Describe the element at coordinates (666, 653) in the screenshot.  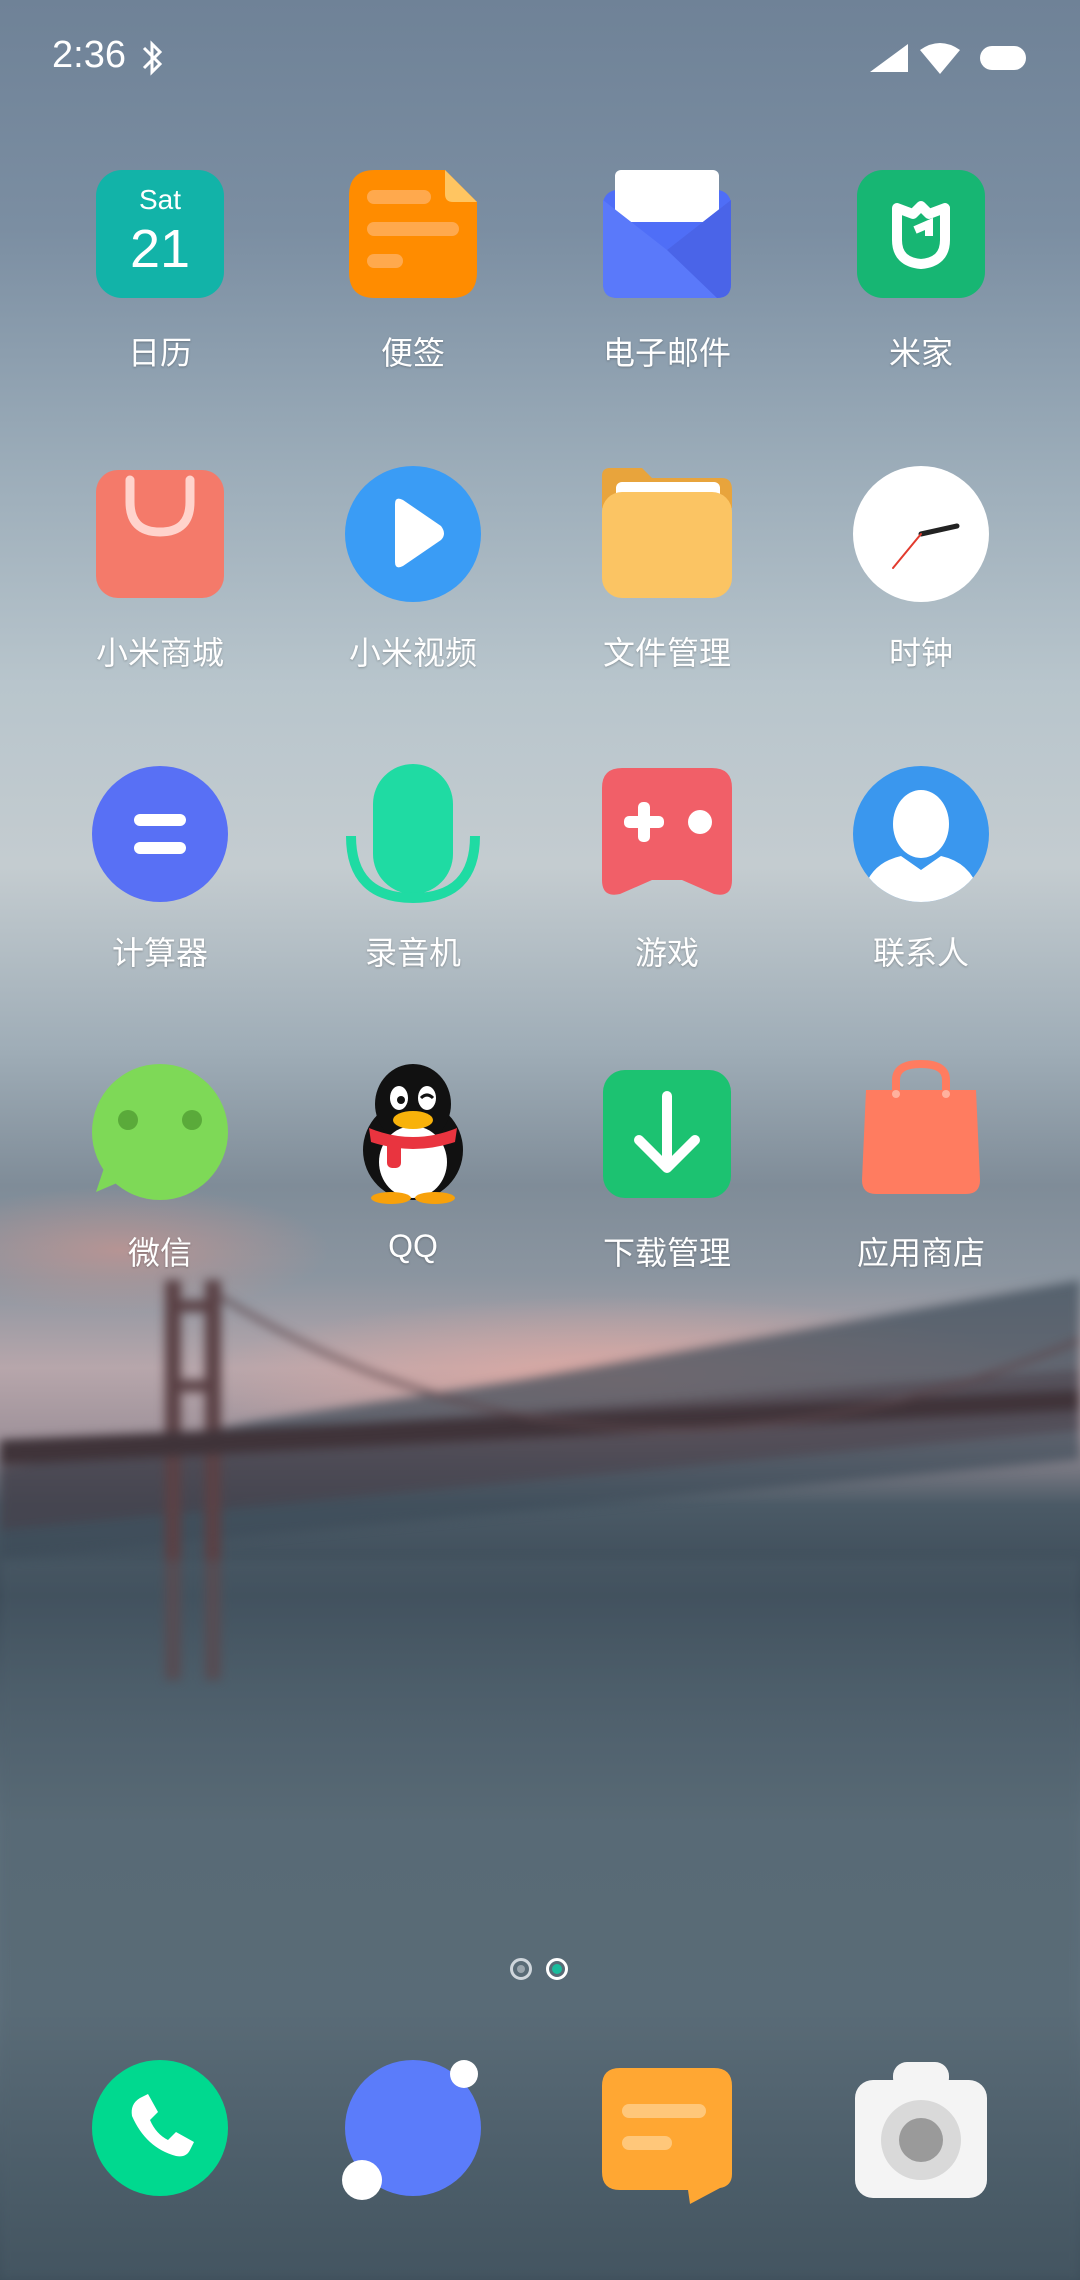
I see `app-label: 文件管理` at that location.